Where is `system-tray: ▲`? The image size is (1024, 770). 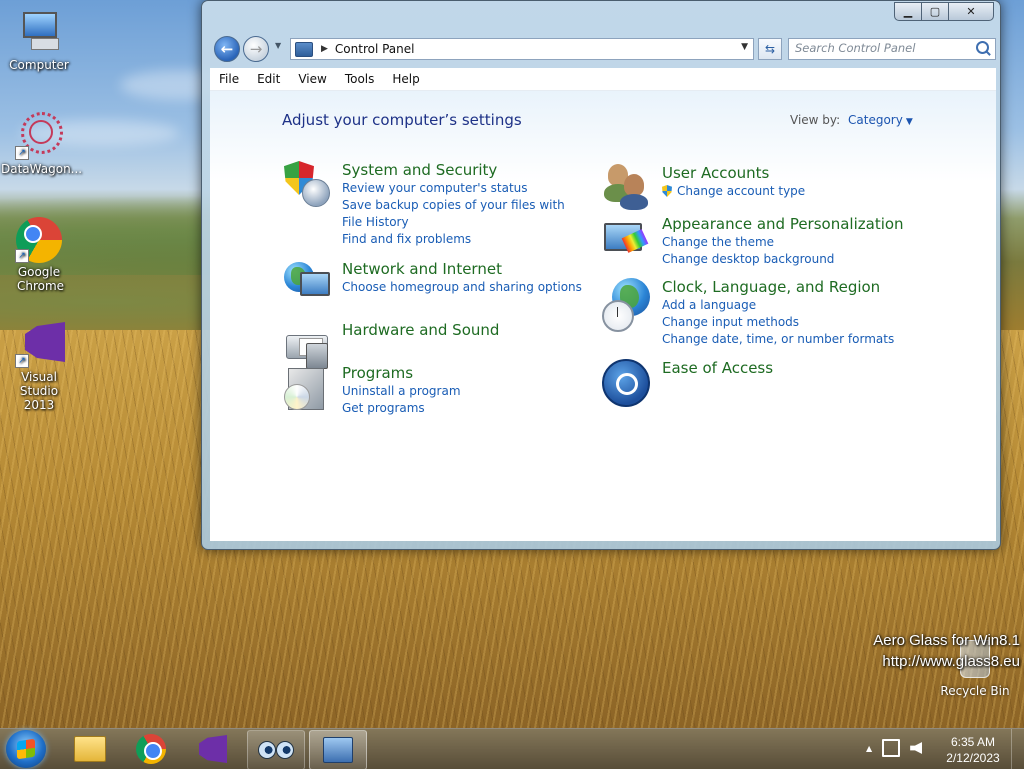 system-tray: ▲ is located at coordinates (894, 748).